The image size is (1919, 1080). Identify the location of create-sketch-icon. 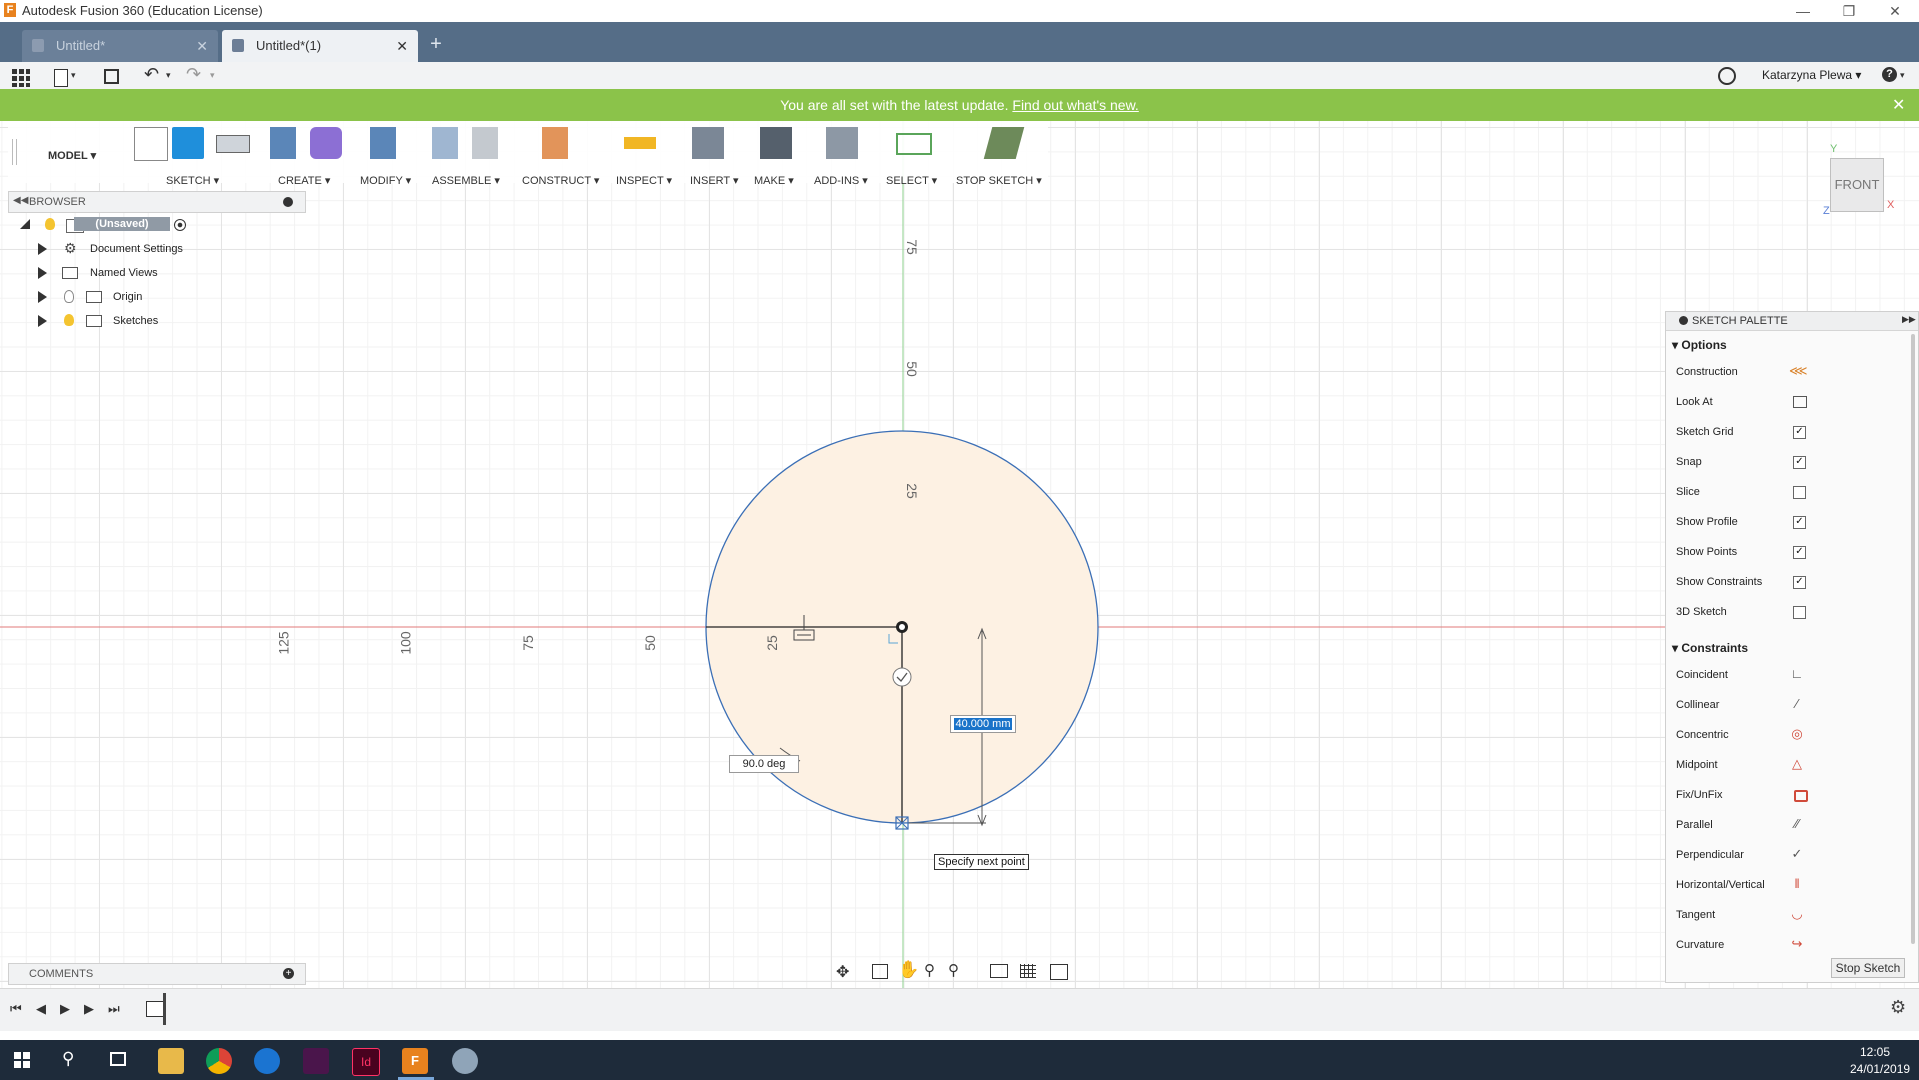
(151, 144).